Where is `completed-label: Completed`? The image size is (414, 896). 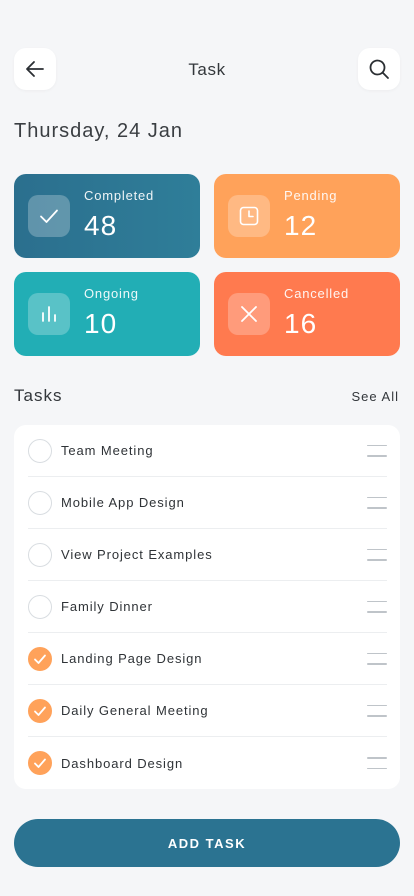
completed-label: Completed is located at coordinates (119, 195).